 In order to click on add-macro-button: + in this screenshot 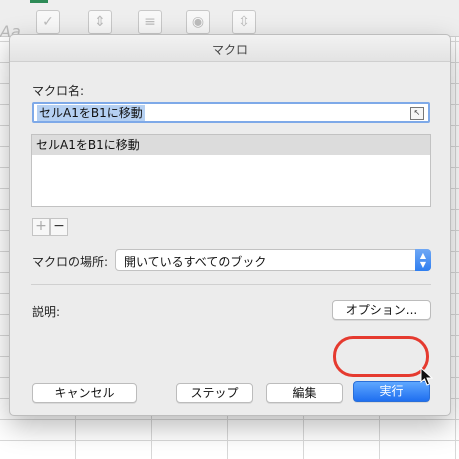, I will do `click(41, 227)`.